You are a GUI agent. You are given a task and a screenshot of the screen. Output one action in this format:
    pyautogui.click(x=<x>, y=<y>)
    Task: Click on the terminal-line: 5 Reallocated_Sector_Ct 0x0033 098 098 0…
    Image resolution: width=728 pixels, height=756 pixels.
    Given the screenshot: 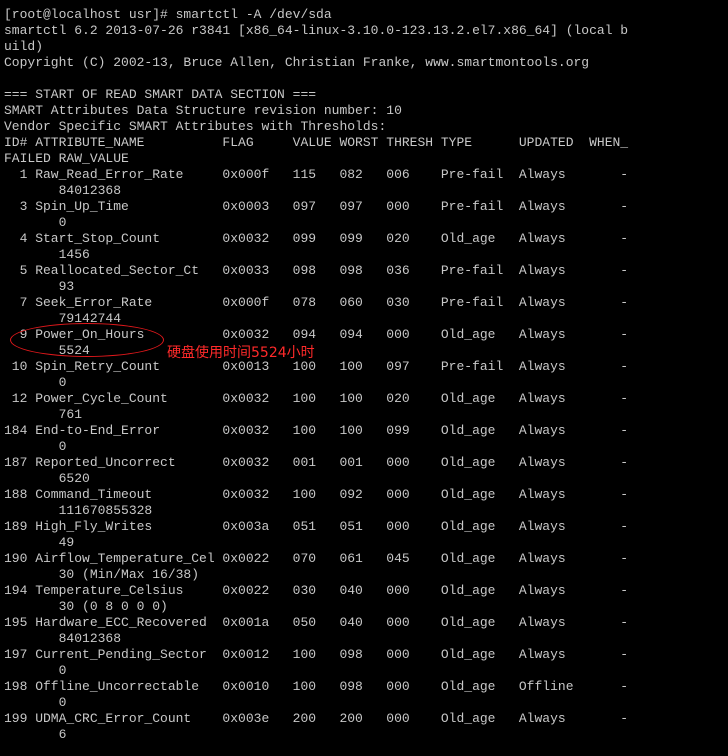 What is the action you would take?
    pyautogui.click(x=316, y=270)
    